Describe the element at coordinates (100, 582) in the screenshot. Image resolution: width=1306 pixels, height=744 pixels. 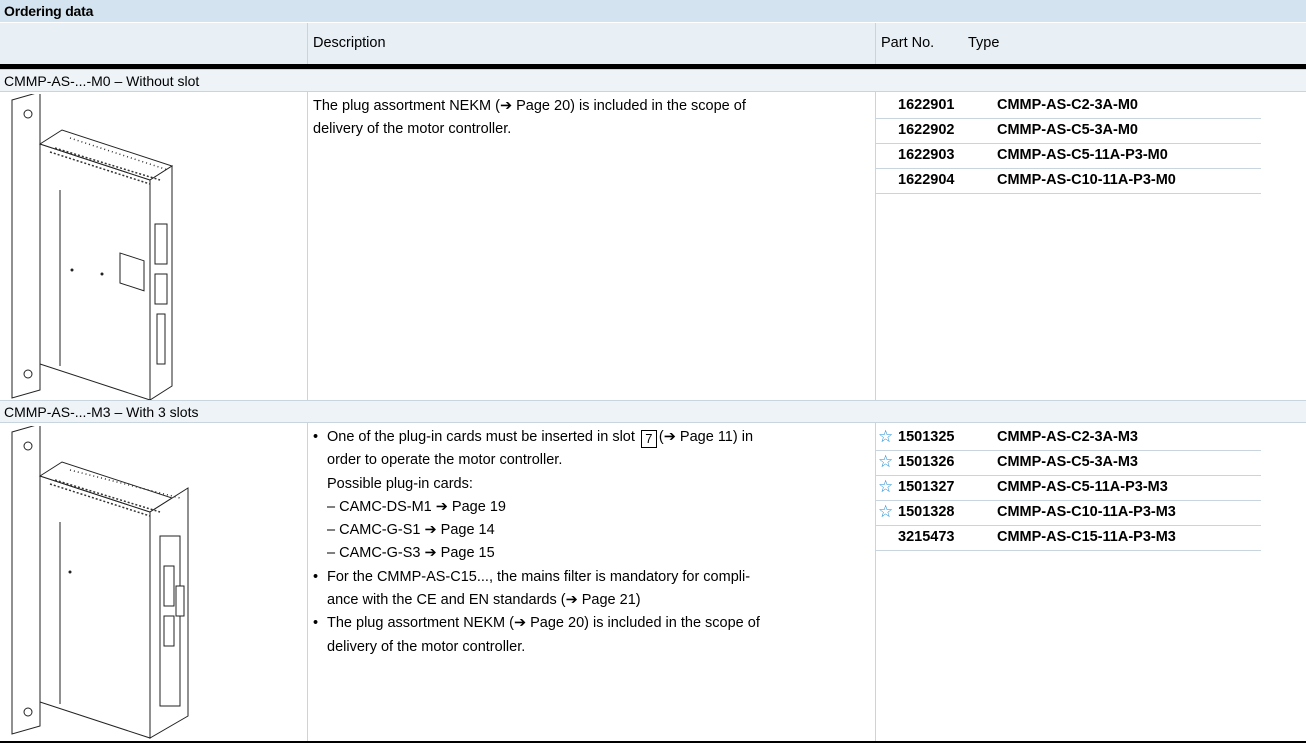
I see `motor-controller-m3-image` at that location.